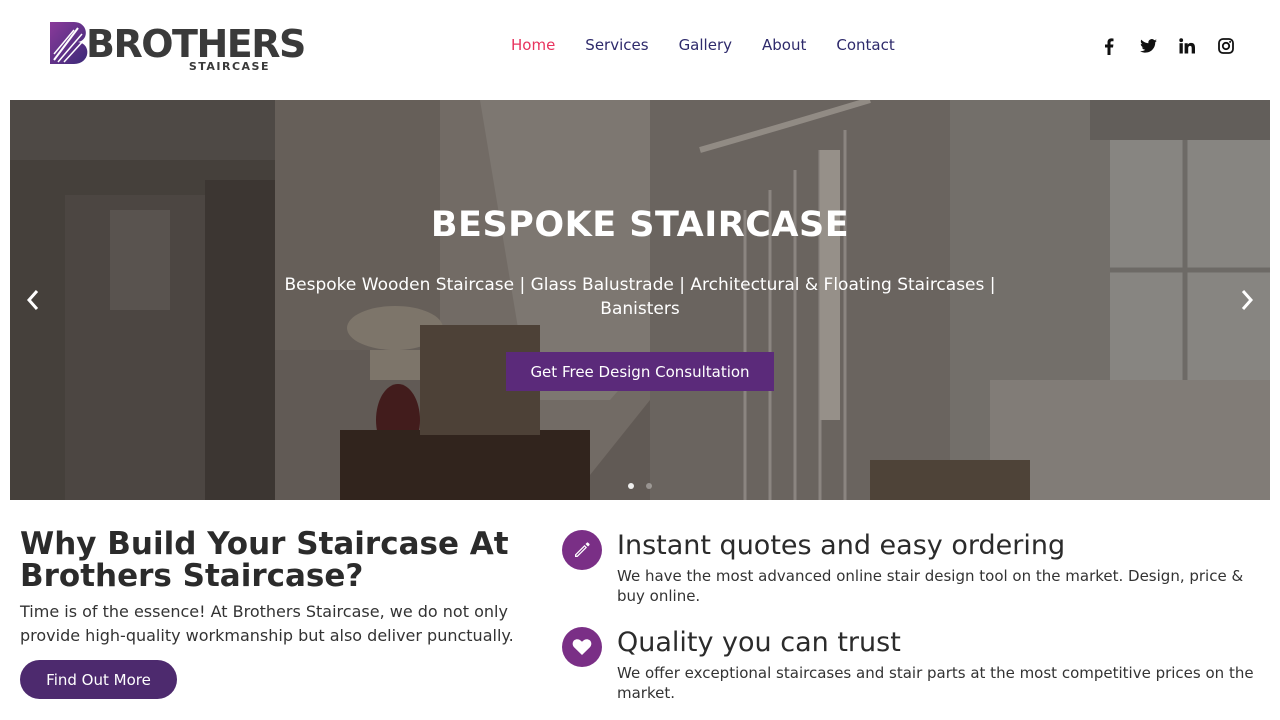 This screenshot has width=1280, height=720. Describe the element at coordinates (705, 45) in the screenshot. I see `nav-item-gallery: Gallery` at that location.